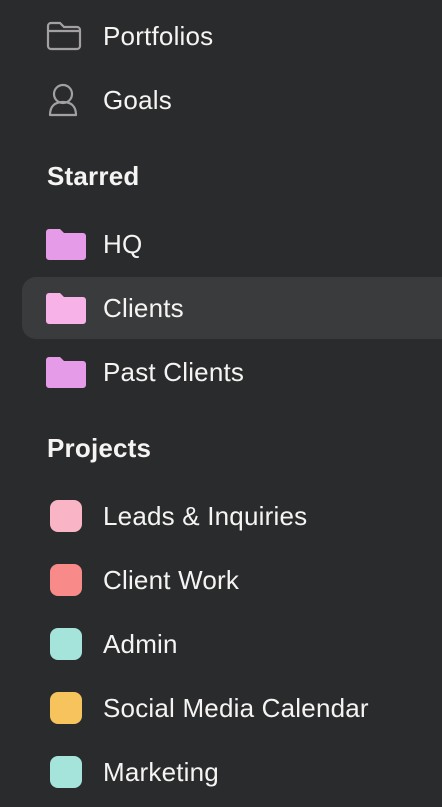  What do you see at coordinates (232, 772) in the screenshot?
I see `project-item-marketing: Marketing` at bounding box center [232, 772].